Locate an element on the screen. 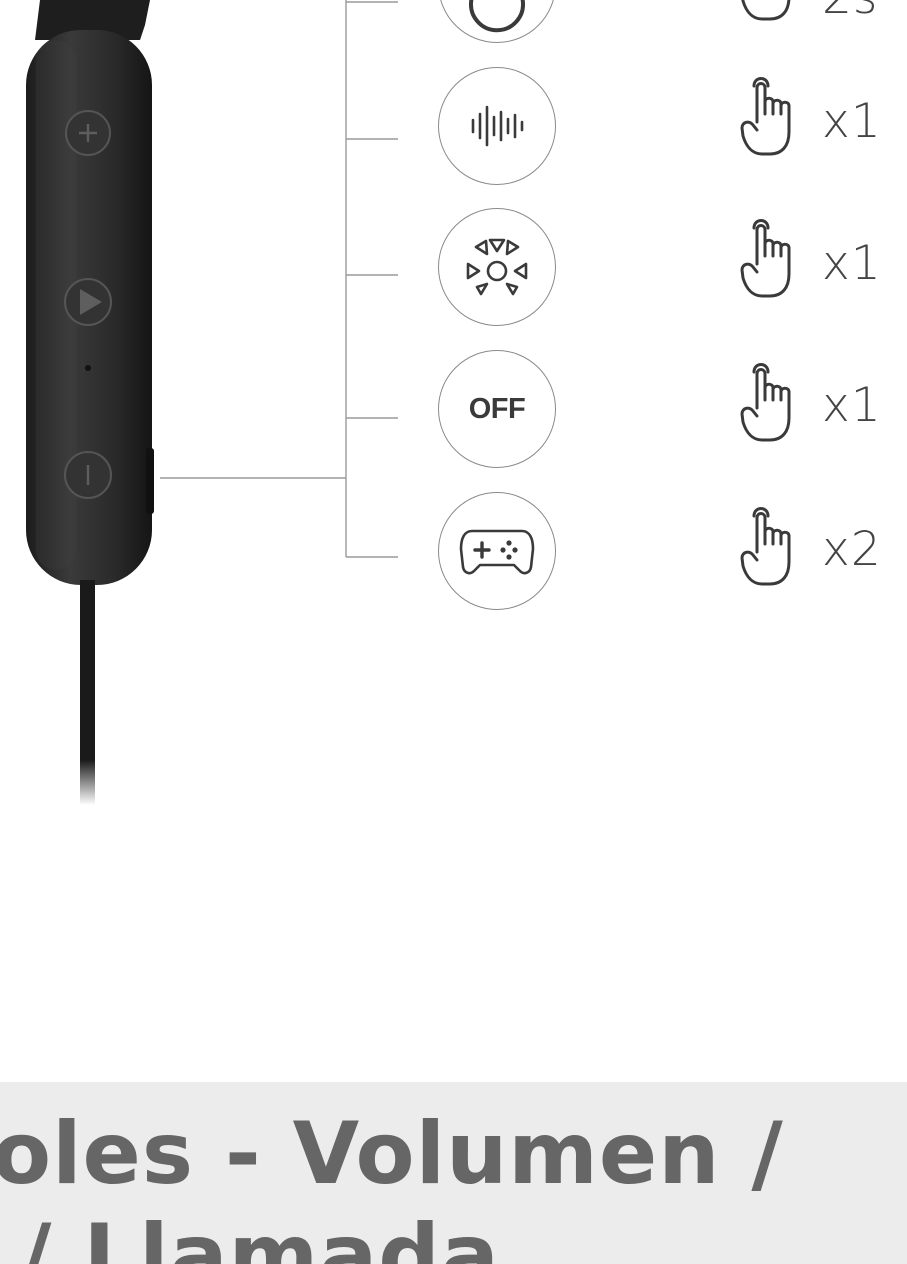  tap-count-sound-wave: x1 is located at coordinates (852, 121).